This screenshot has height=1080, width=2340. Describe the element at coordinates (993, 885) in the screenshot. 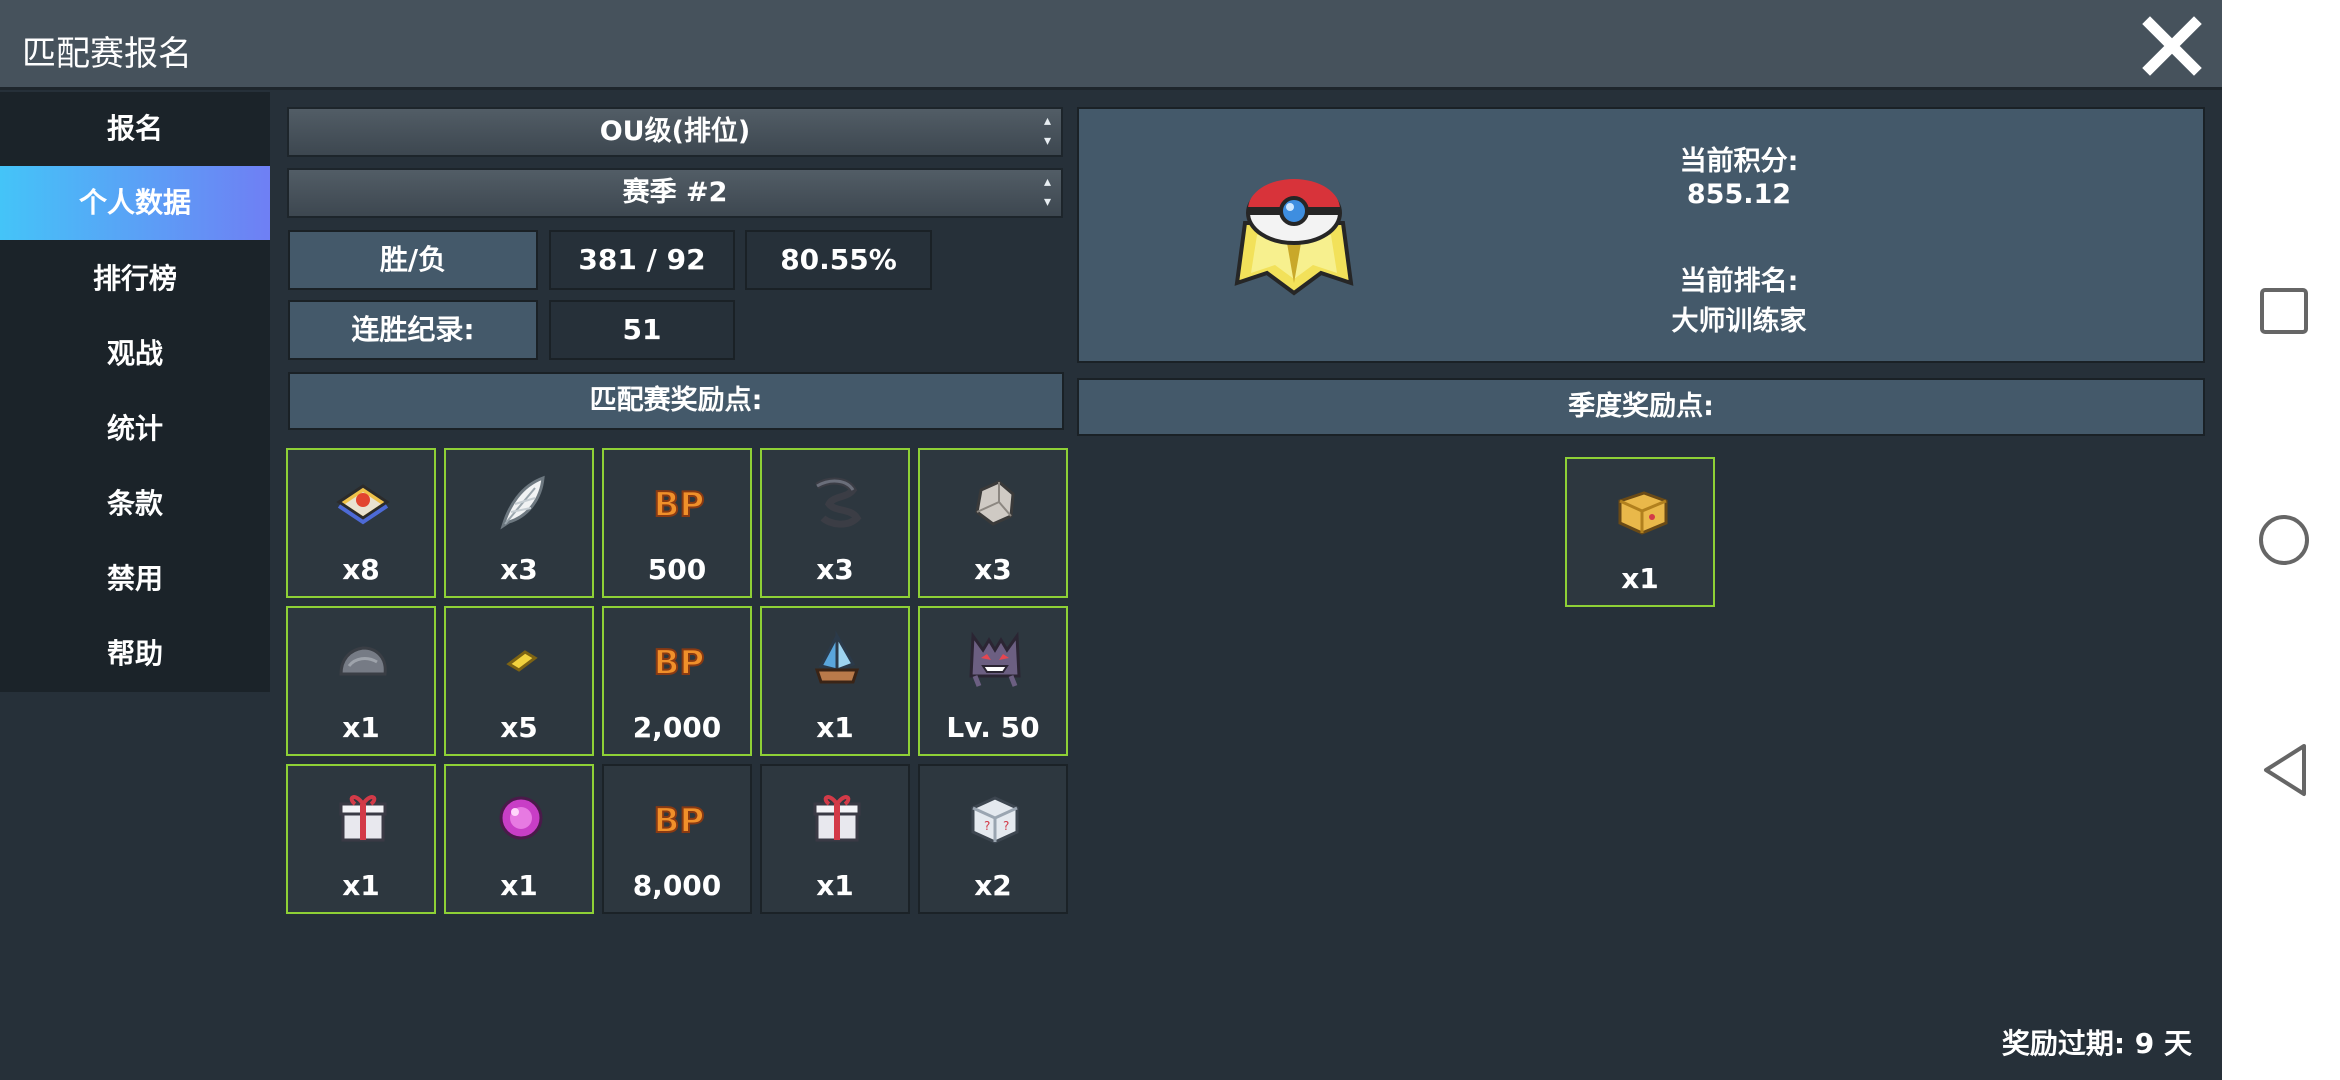

I see `reward-qty: x2` at that location.